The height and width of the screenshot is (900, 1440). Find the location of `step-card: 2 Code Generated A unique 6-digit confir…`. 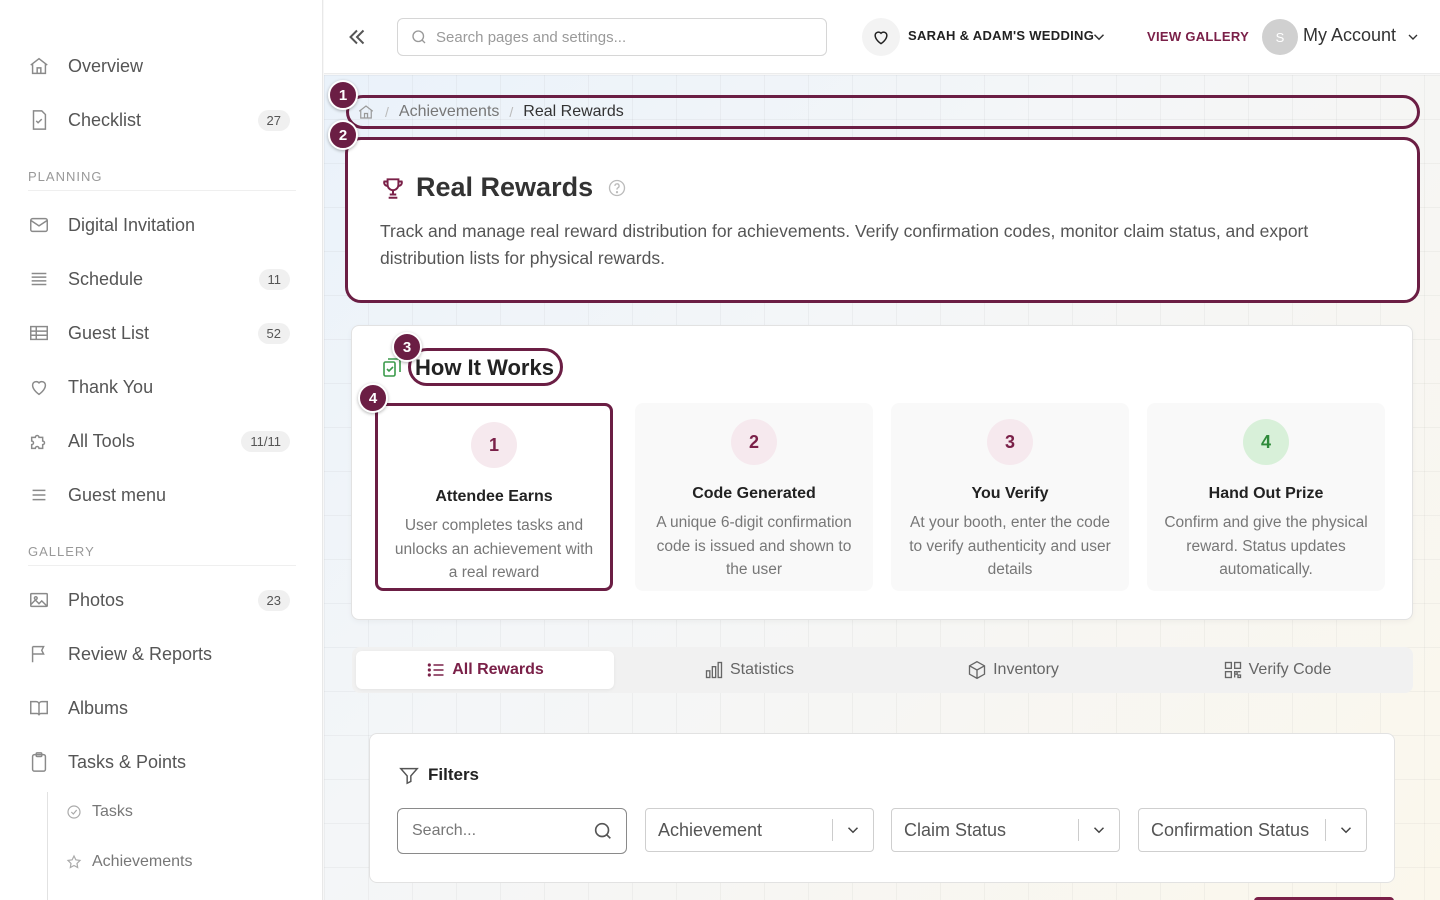

step-card: 2 Code Generated A unique 6-digit confir… is located at coordinates (754, 497).